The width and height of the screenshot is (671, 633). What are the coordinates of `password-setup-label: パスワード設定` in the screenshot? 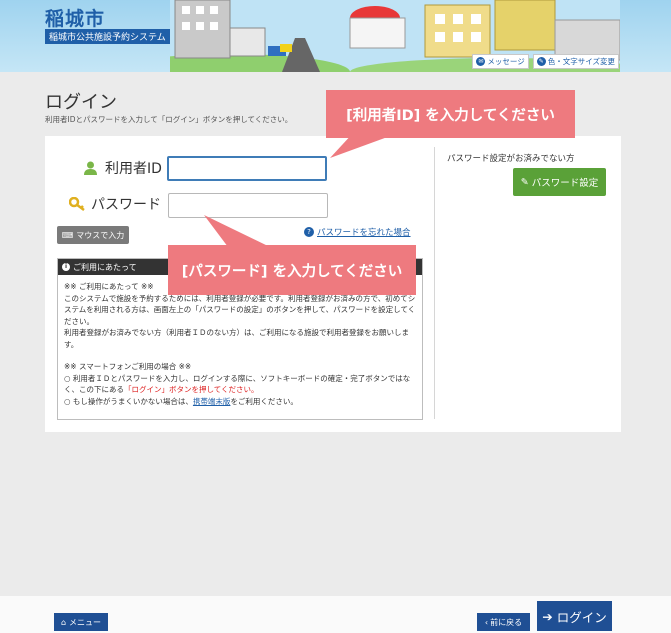 It's located at (565, 183).